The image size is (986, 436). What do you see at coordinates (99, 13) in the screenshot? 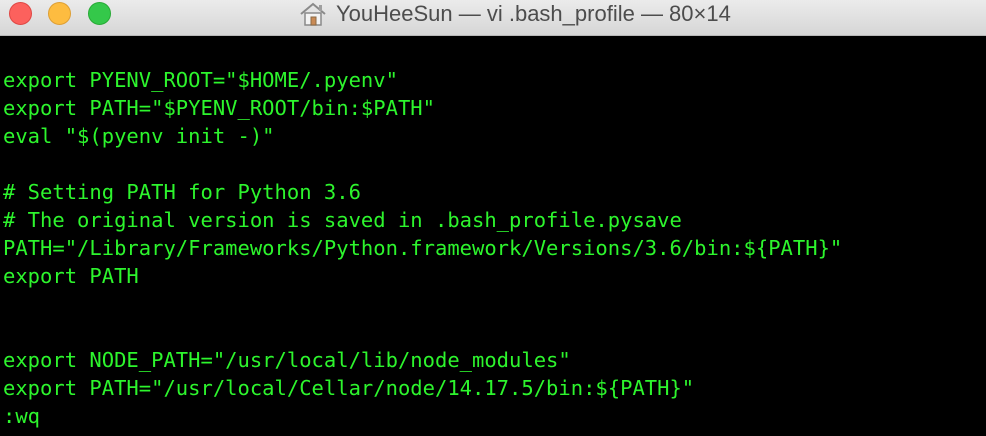
I see `maximize-button` at bounding box center [99, 13].